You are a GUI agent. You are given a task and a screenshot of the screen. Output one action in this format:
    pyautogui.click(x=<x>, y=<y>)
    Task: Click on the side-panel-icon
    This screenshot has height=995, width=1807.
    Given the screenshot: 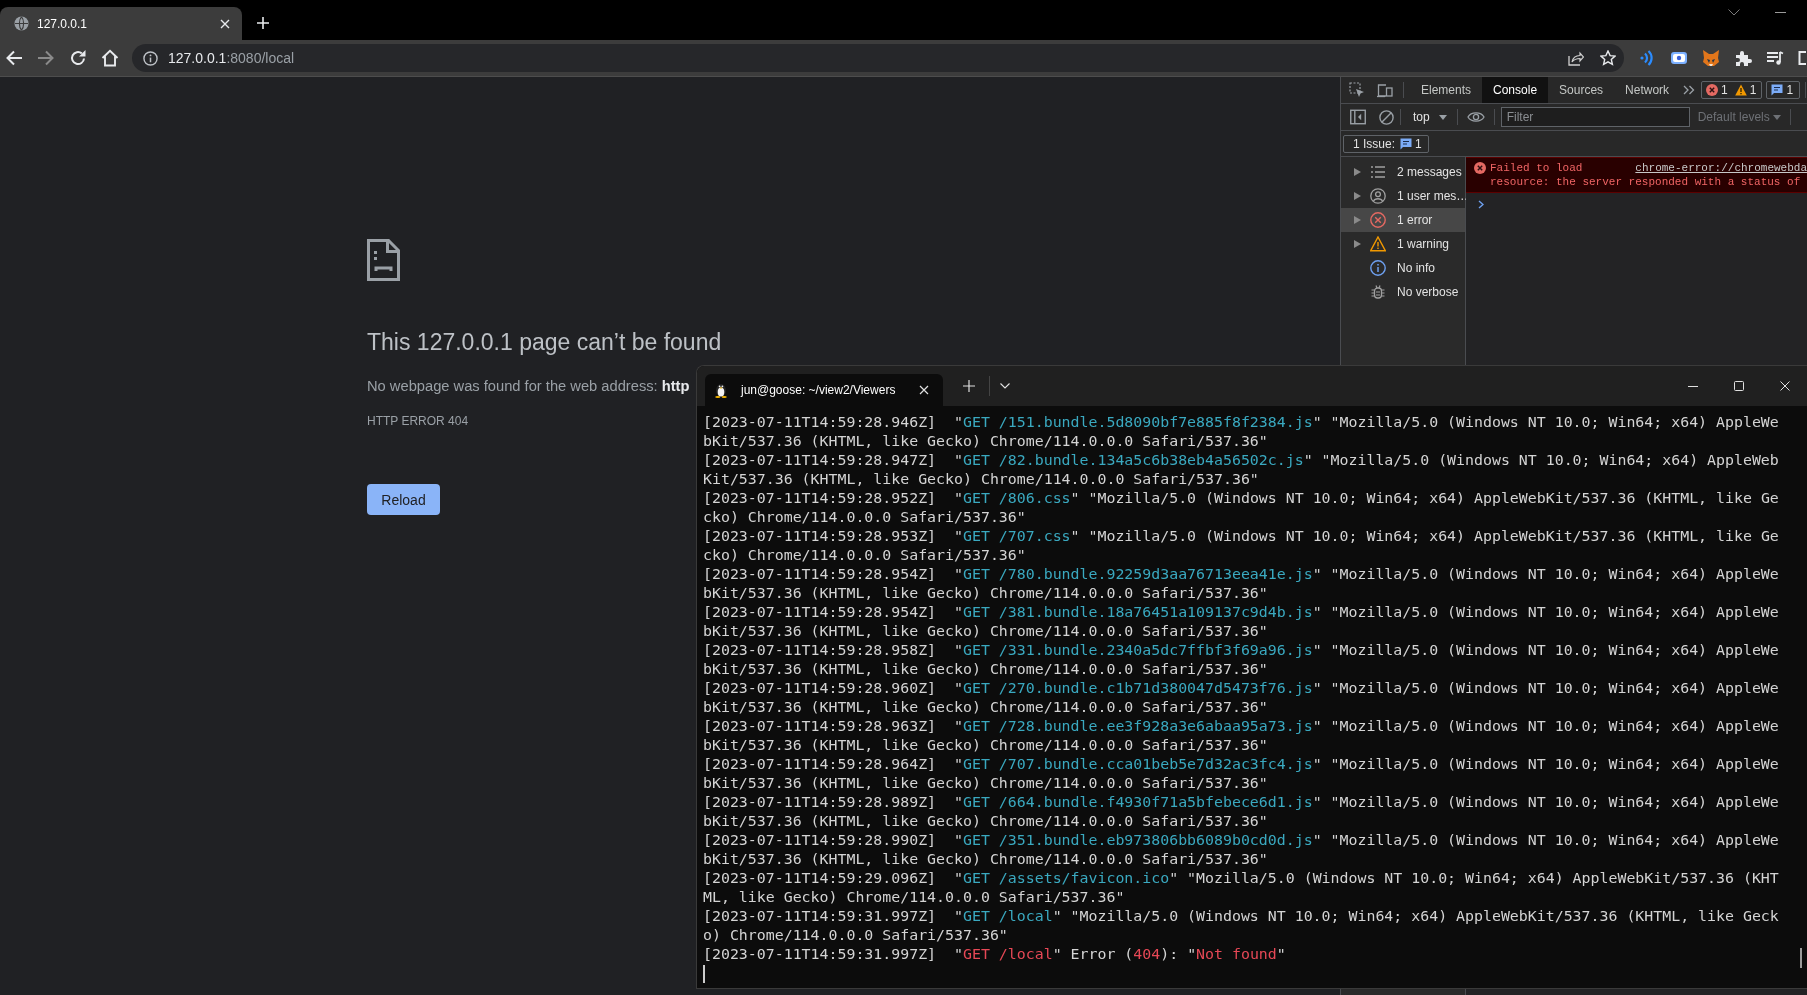 What is the action you would take?
    pyautogui.click(x=1802, y=58)
    